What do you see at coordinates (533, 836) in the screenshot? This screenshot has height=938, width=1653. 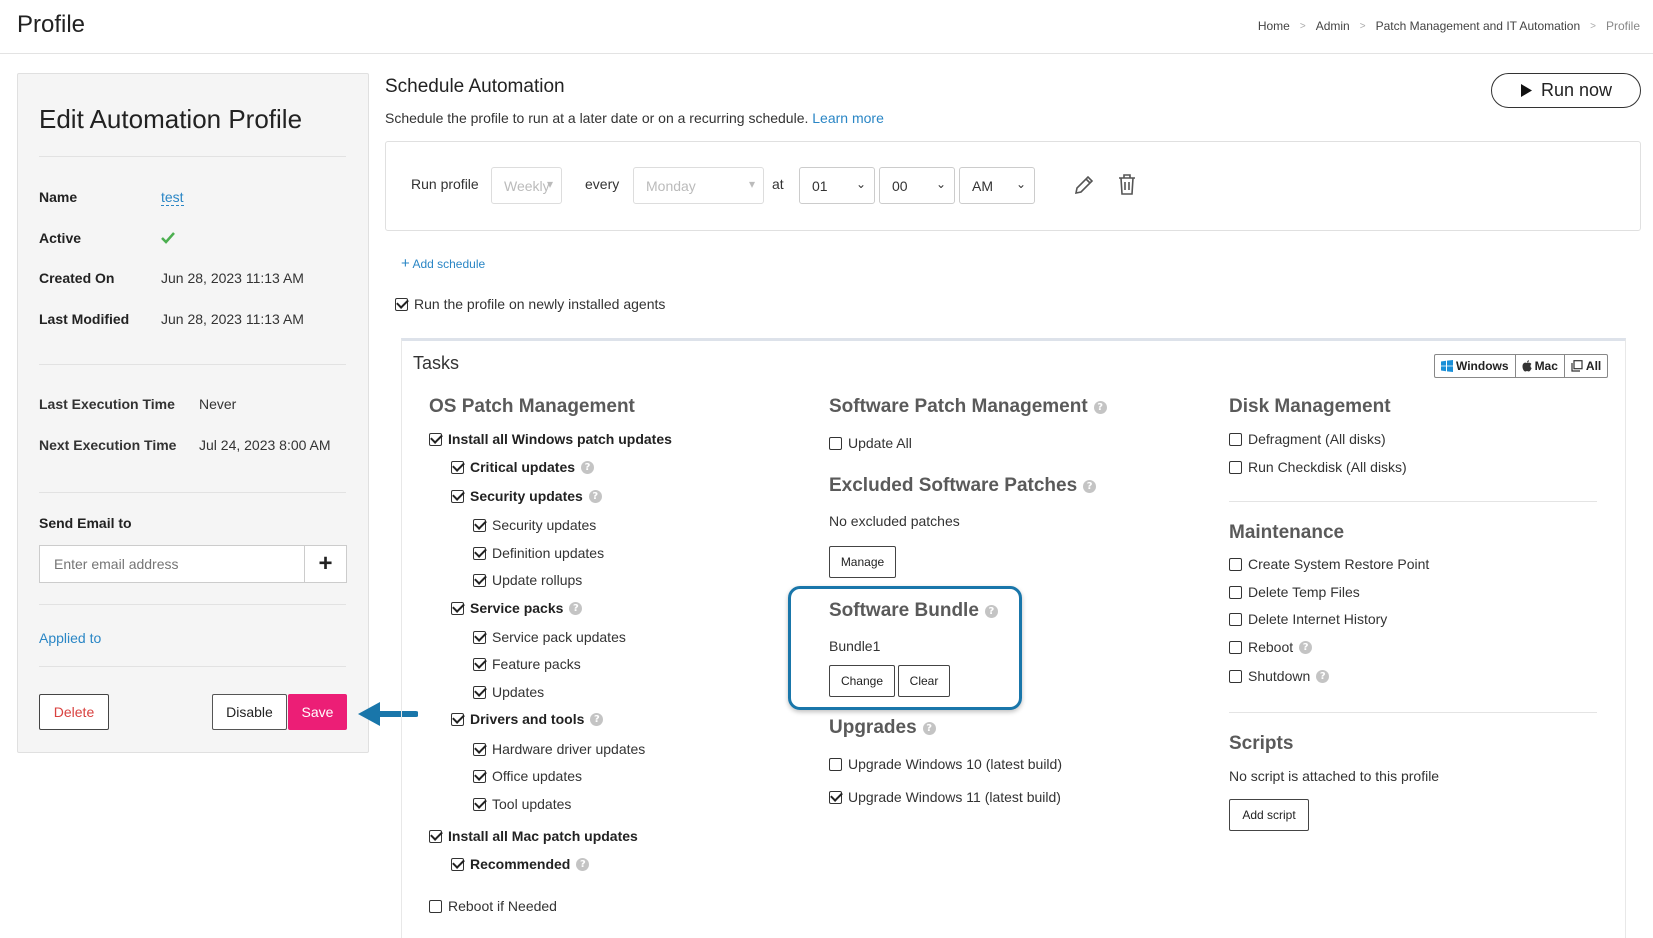 I see `install-mac-option: Install all Mac patch updates` at bounding box center [533, 836].